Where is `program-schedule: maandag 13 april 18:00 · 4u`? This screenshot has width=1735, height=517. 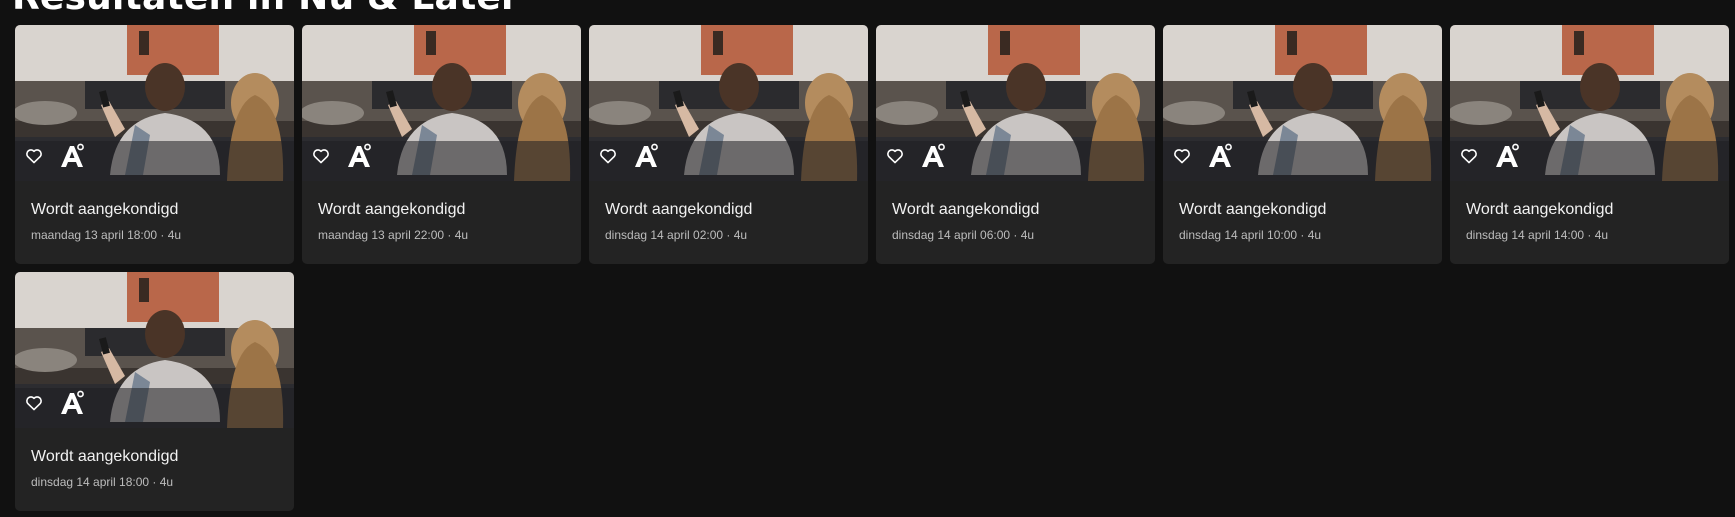
program-schedule: maandag 13 april 18:00 · 4u is located at coordinates (106, 235).